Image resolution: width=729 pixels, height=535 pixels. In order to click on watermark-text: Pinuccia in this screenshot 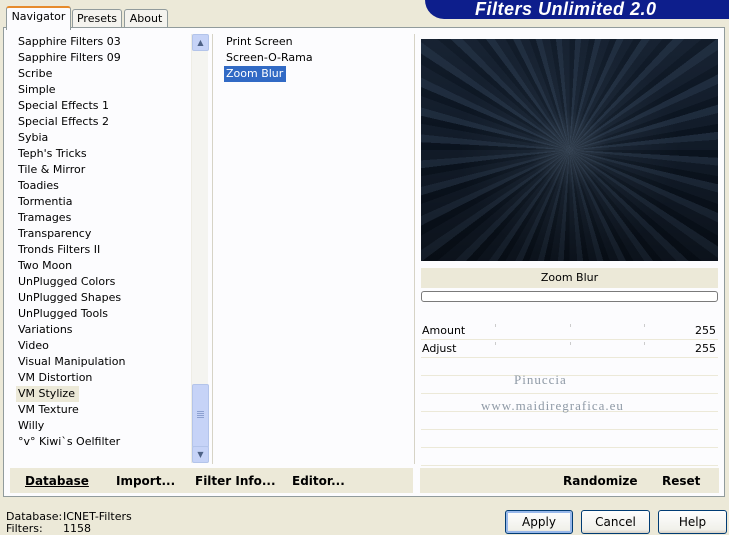, I will do `click(540, 379)`.